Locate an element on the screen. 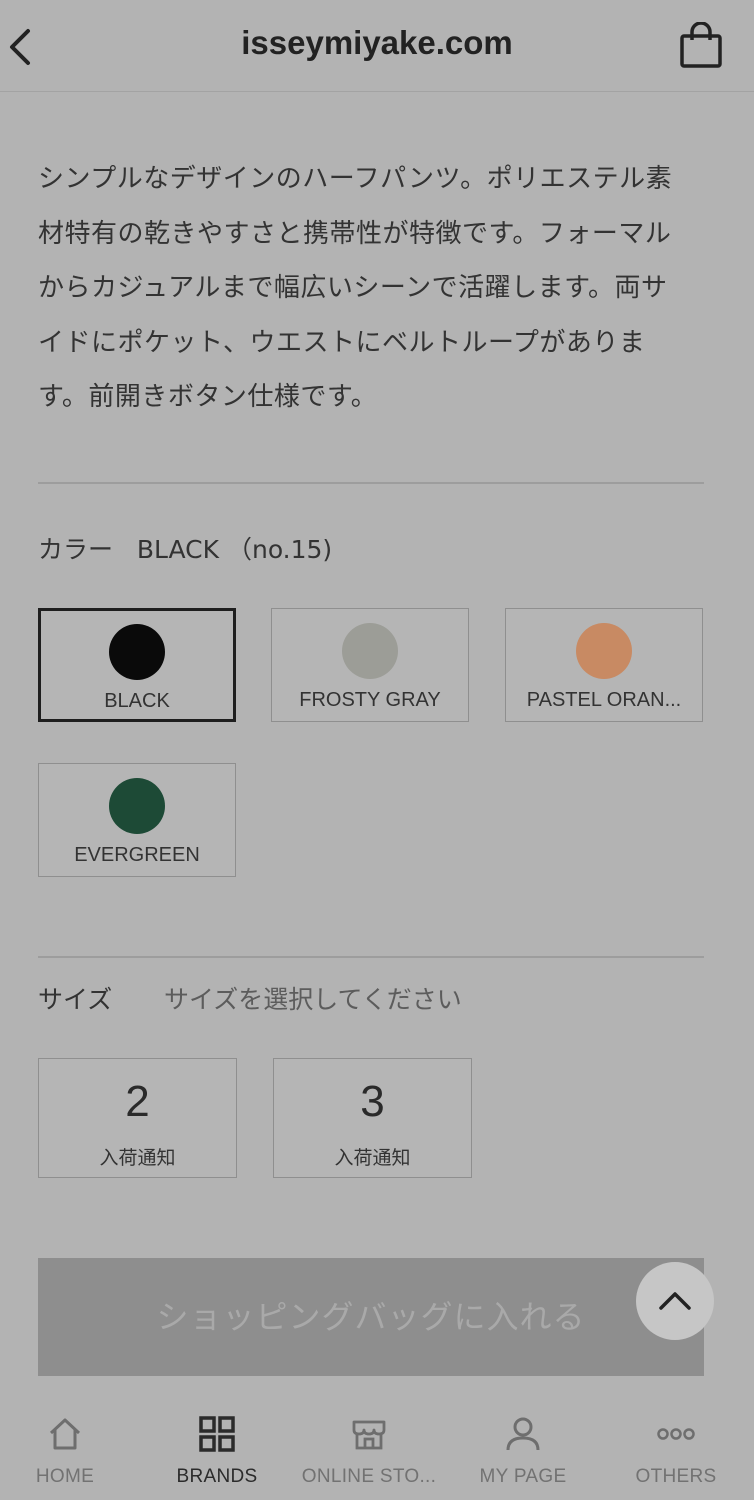 The image size is (754, 1500). description-line: シンプルなデザインのハーフパンツ。ポリエステル素 is located at coordinates (355, 179).